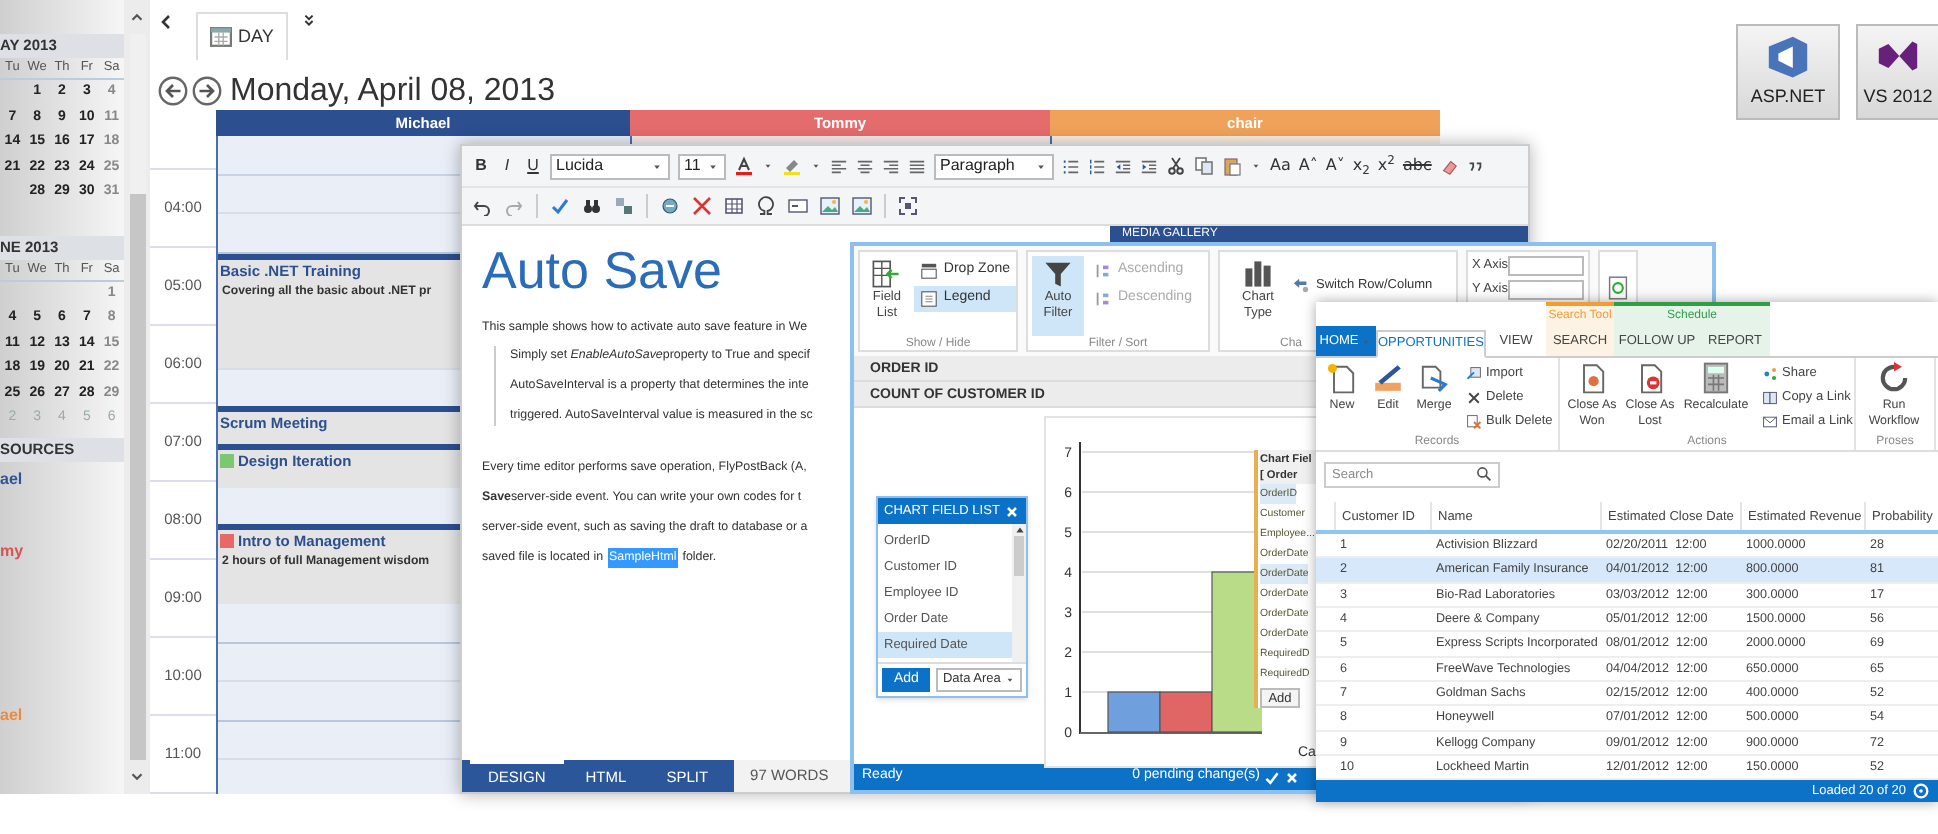 The width and height of the screenshot is (1938, 834). What do you see at coordinates (1103, 299) in the screenshot?
I see `sort-descending-icon` at bounding box center [1103, 299].